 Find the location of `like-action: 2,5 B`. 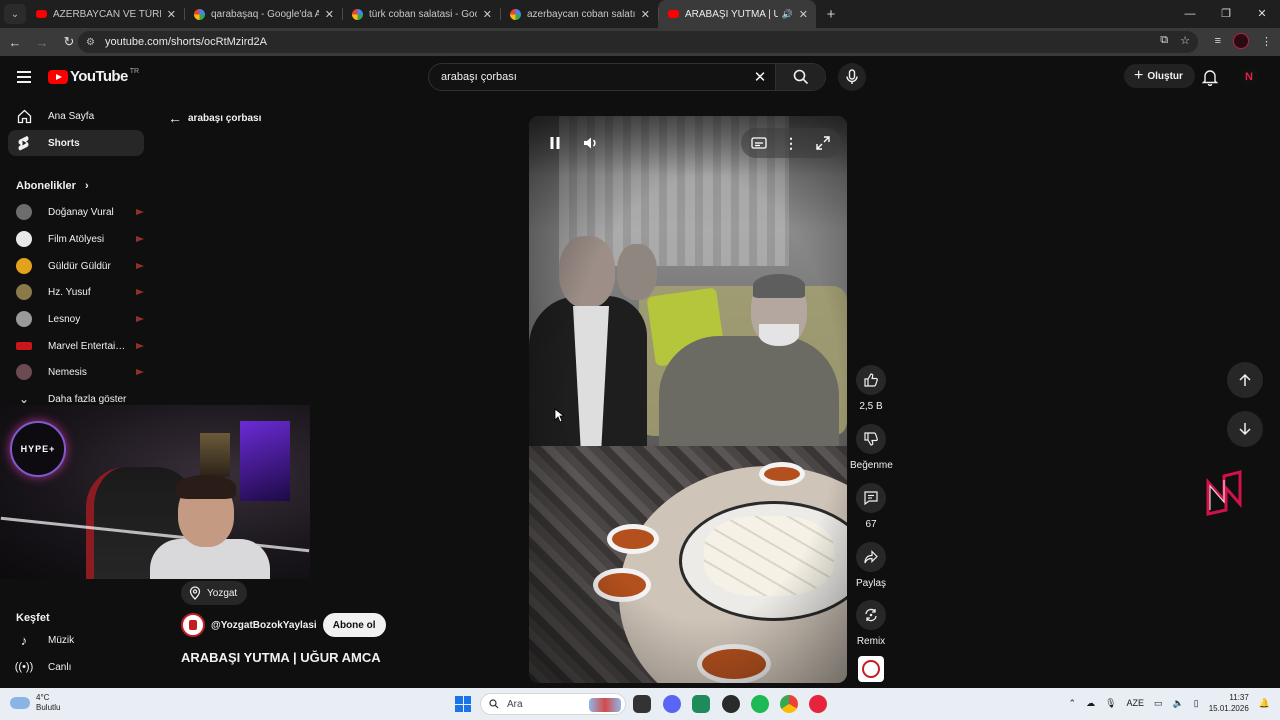

like-action: 2,5 B is located at coordinates (871, 388).